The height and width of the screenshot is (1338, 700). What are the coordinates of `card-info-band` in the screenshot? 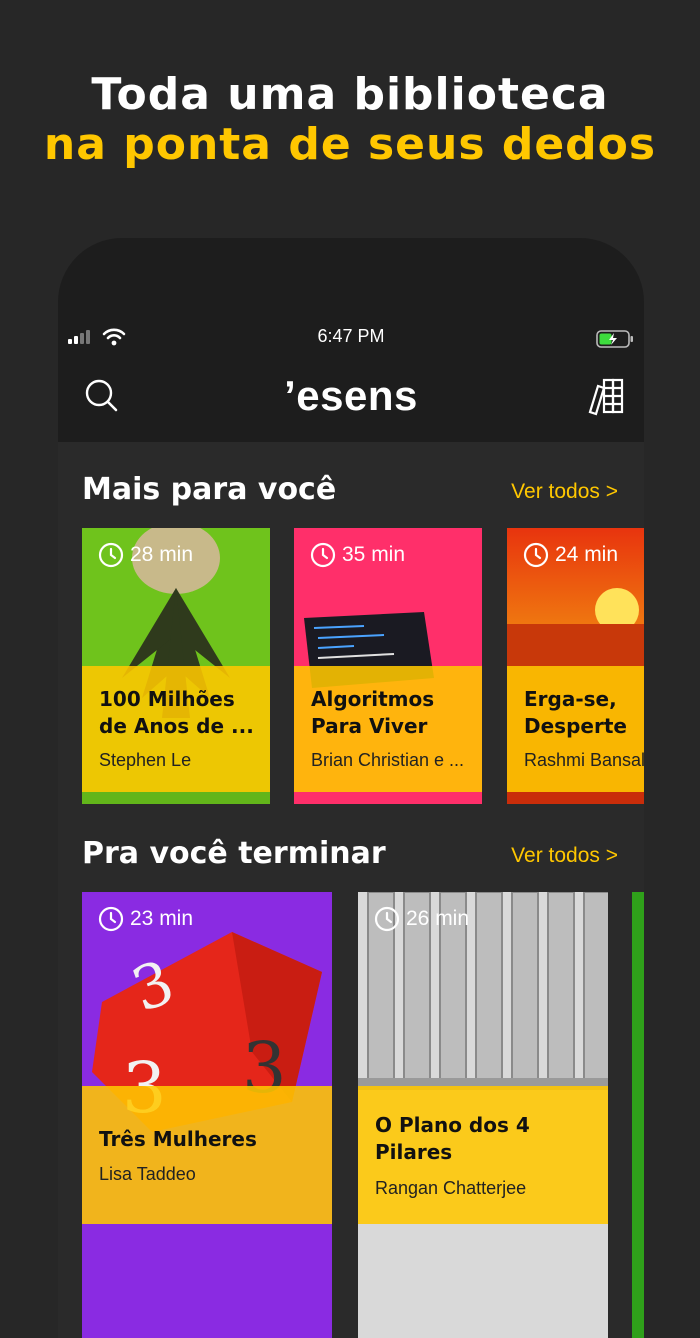 It's located at (207, 1155).